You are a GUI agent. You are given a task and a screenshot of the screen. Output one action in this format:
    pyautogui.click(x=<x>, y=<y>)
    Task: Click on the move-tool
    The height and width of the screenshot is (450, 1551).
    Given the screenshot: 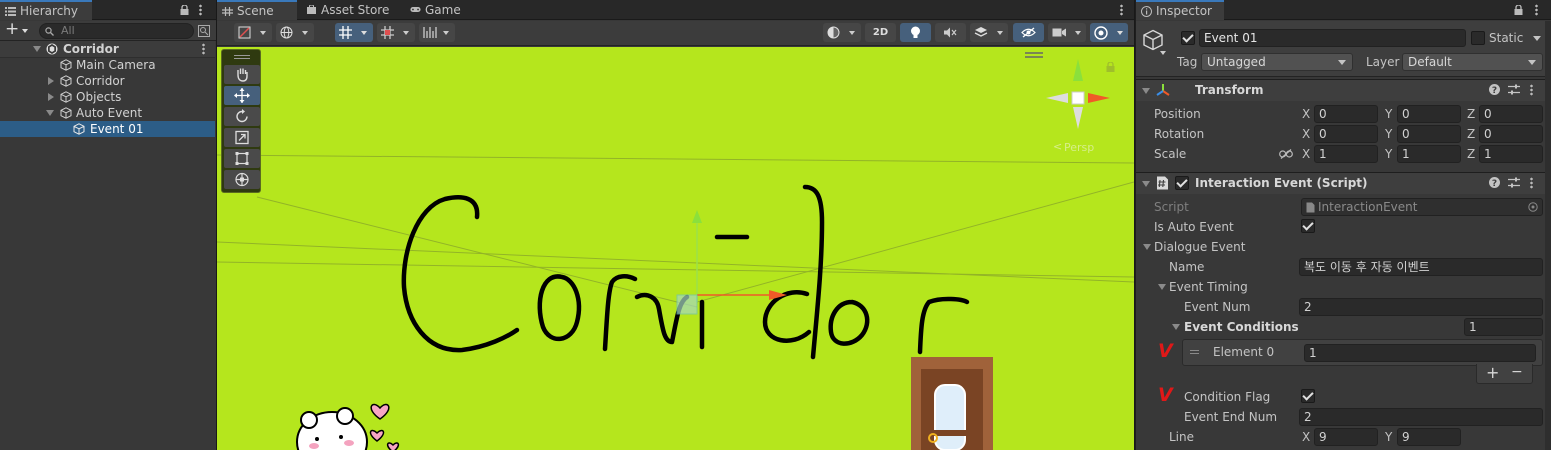 What is the action you would take?
    pyautogui.click(x=242, y=95)
    